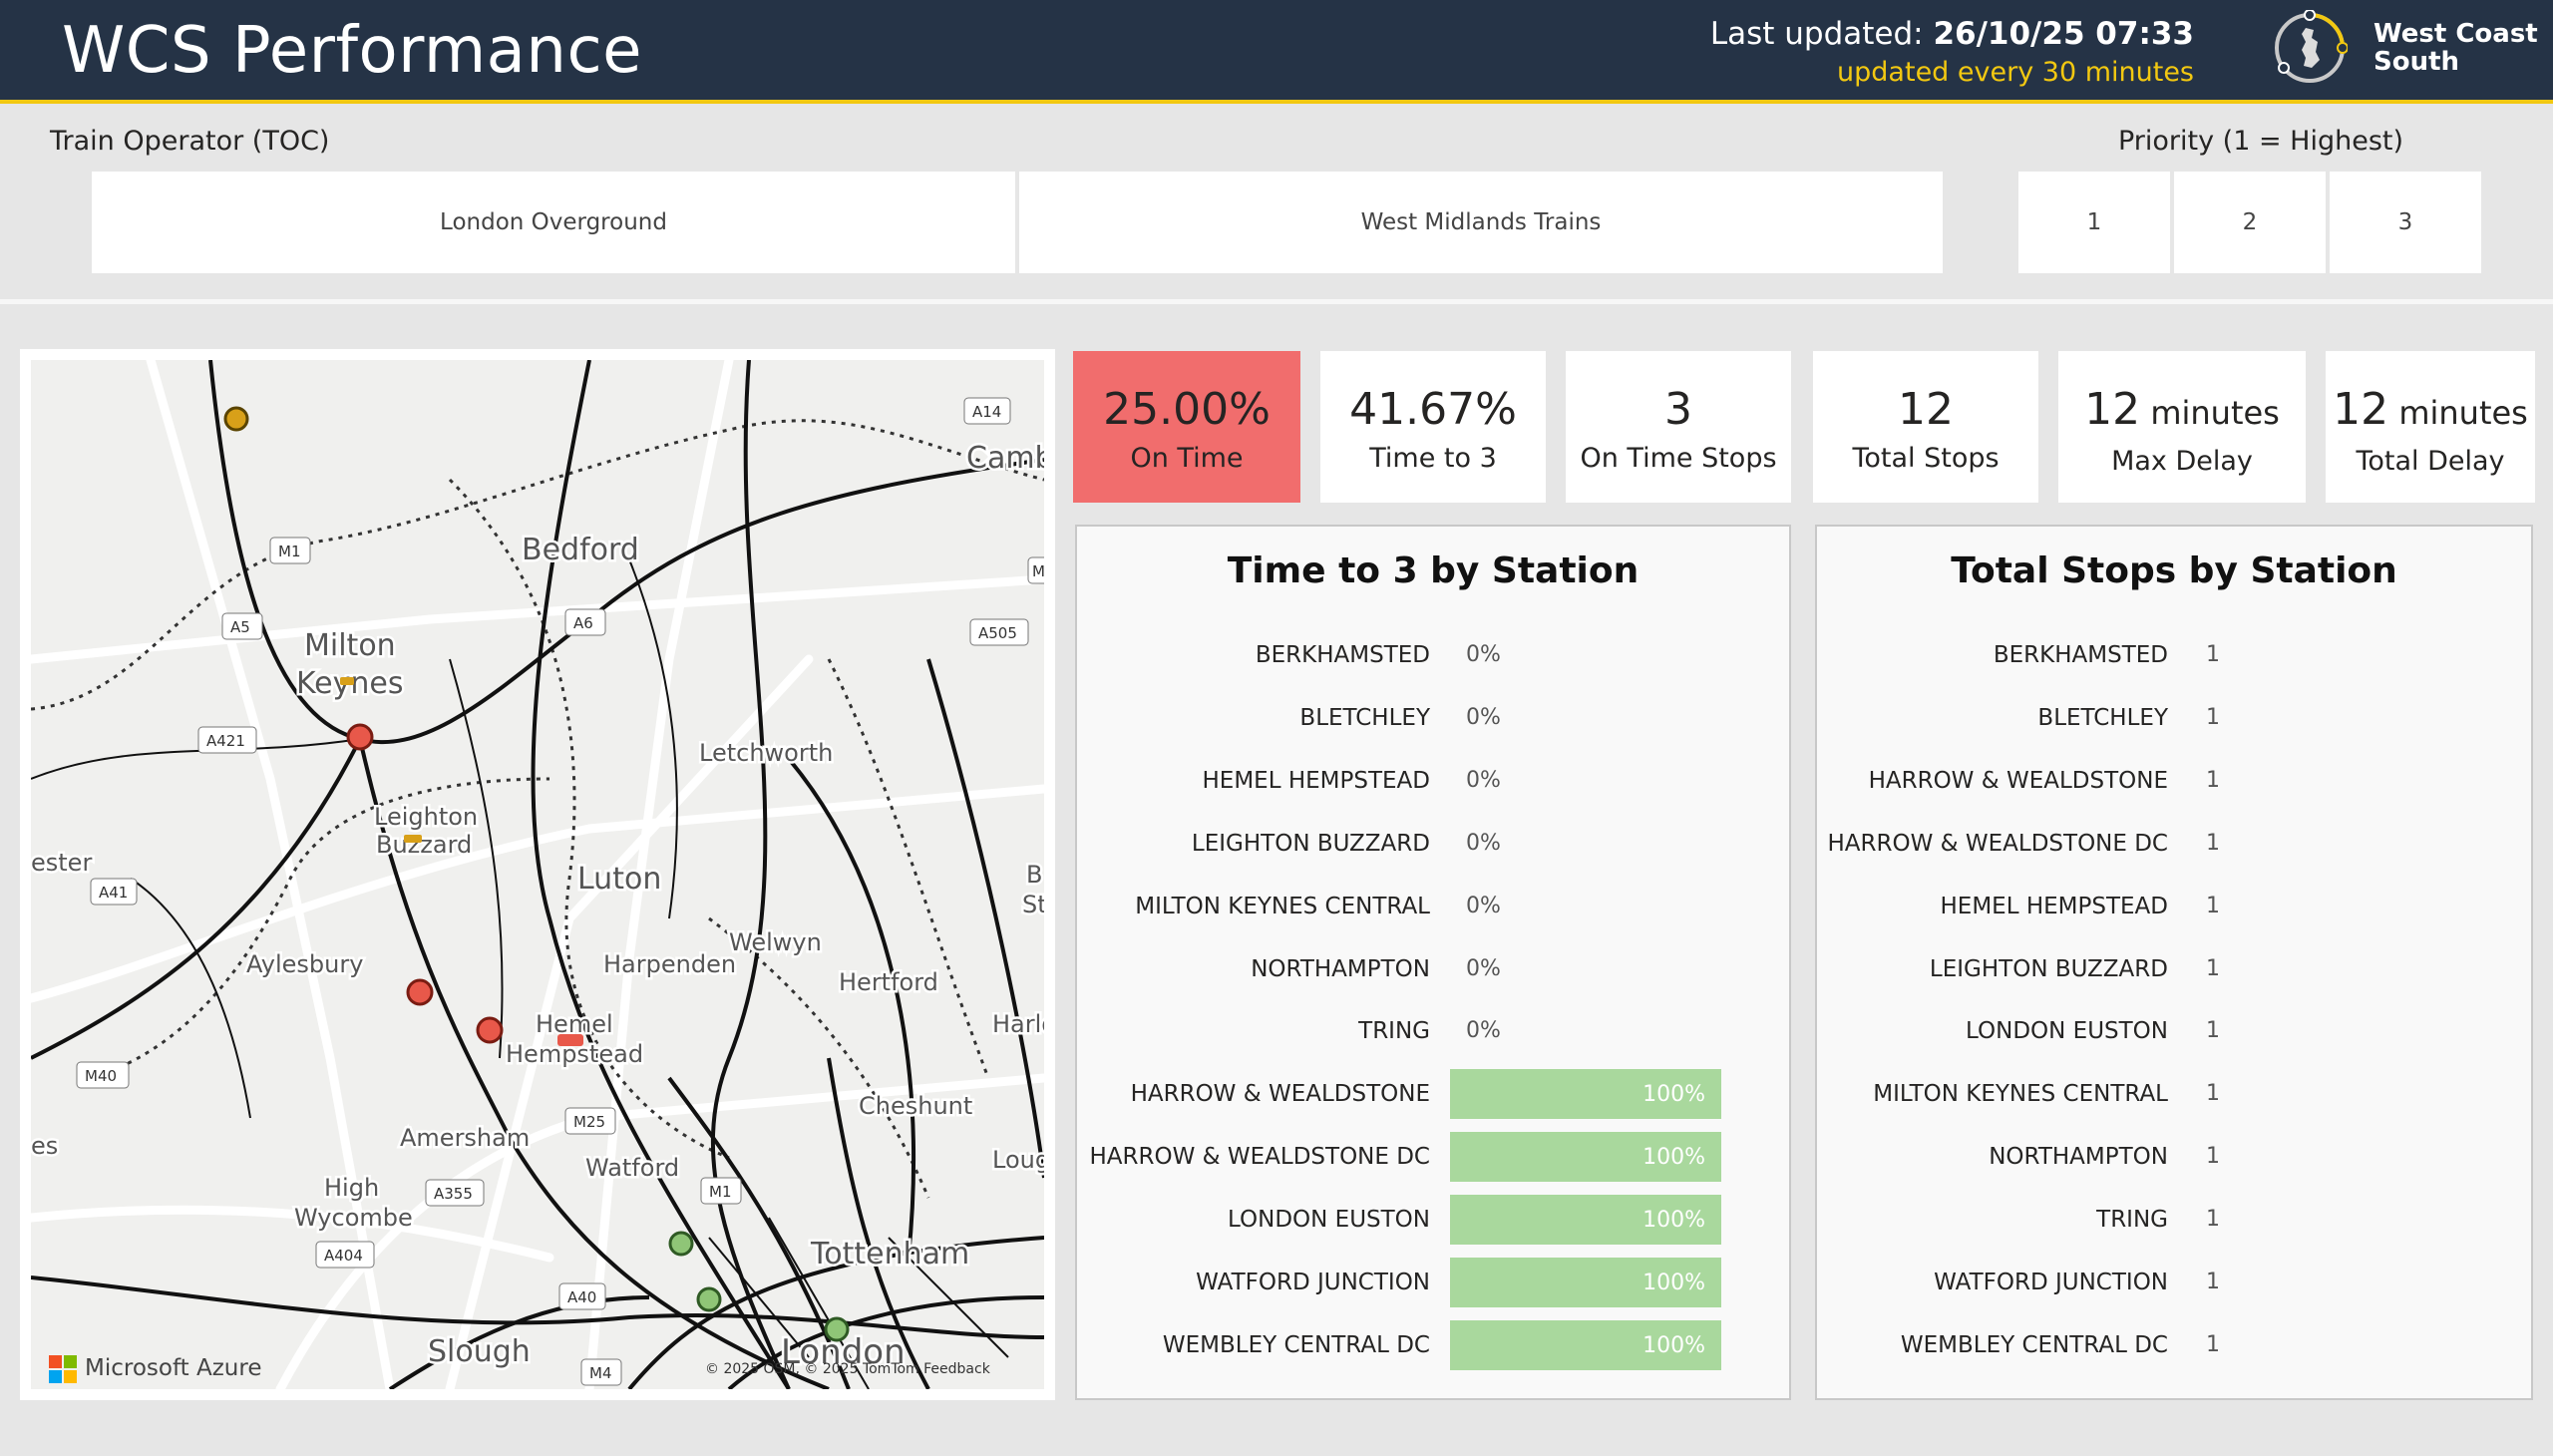 The image size is (2553, 1456). Describe the element at coordinates (1433, 1095) in the screenshot. I see `table-row: HARROW & WEALDSTONE 100%` at that location.